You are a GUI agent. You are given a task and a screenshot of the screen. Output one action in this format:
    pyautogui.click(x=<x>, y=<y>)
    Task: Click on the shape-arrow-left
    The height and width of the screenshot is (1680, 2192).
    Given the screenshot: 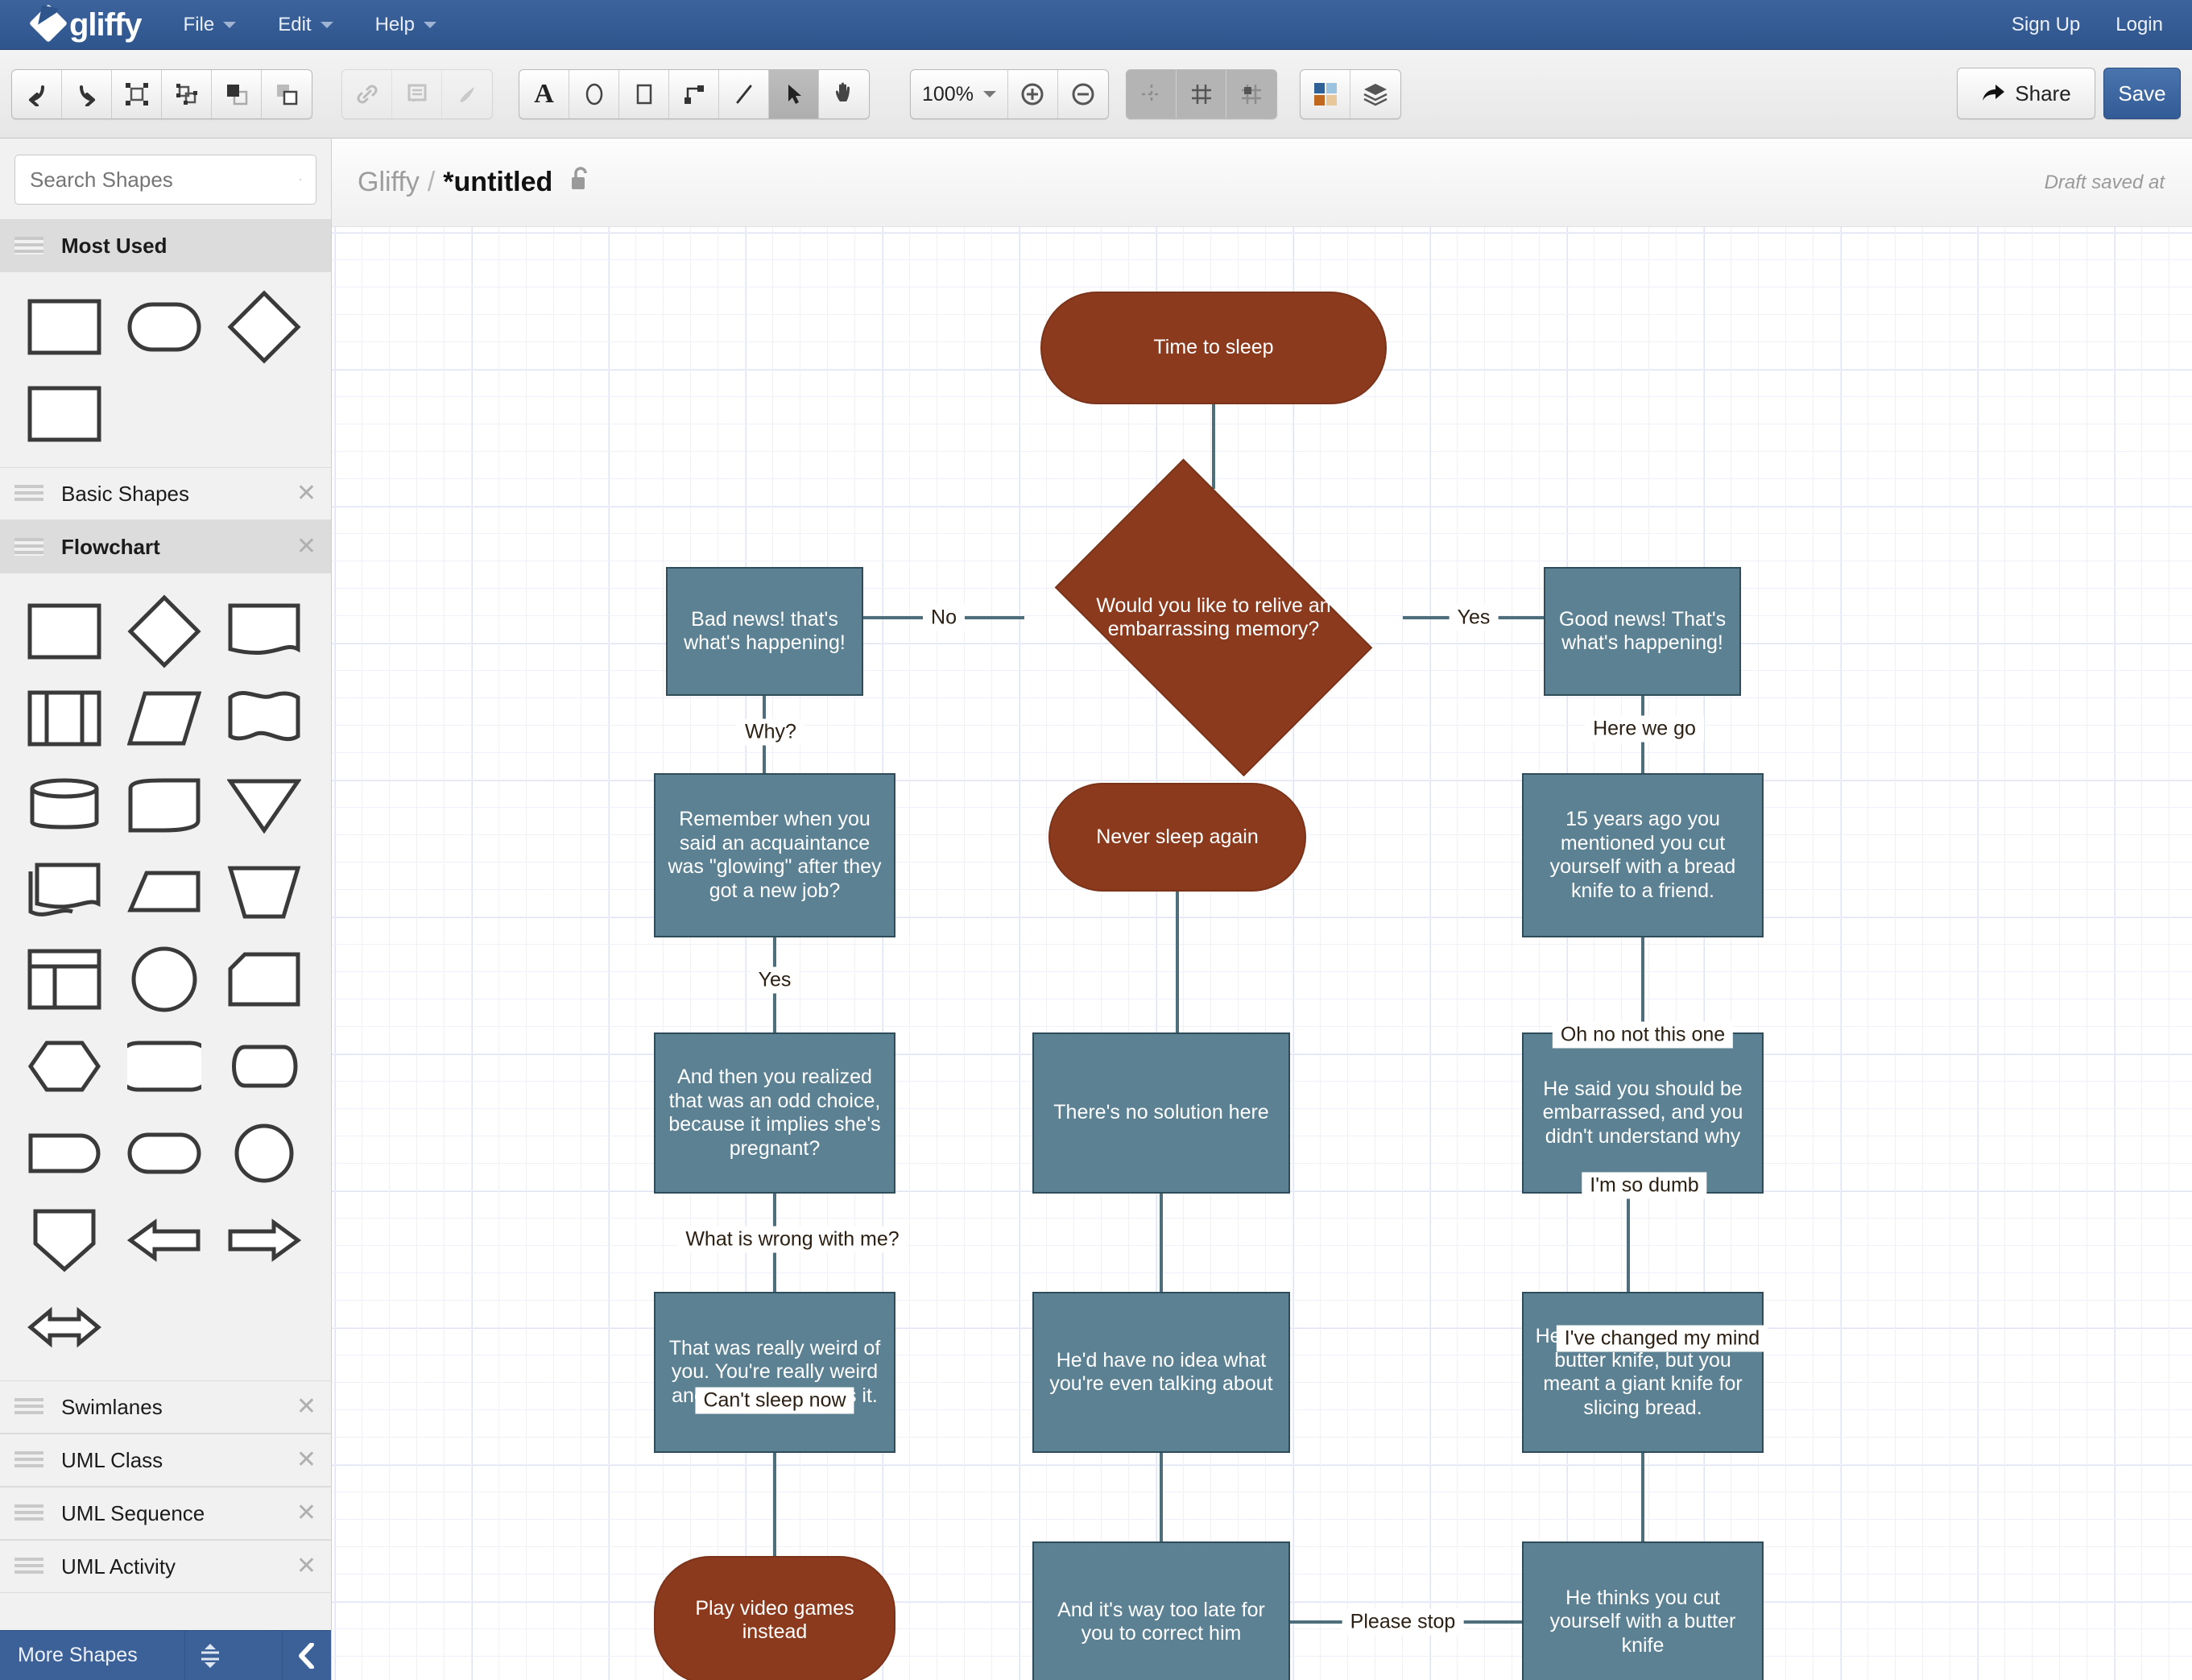 What is the action you would take?
    pyautogui.click(x=164, y=1240)
    